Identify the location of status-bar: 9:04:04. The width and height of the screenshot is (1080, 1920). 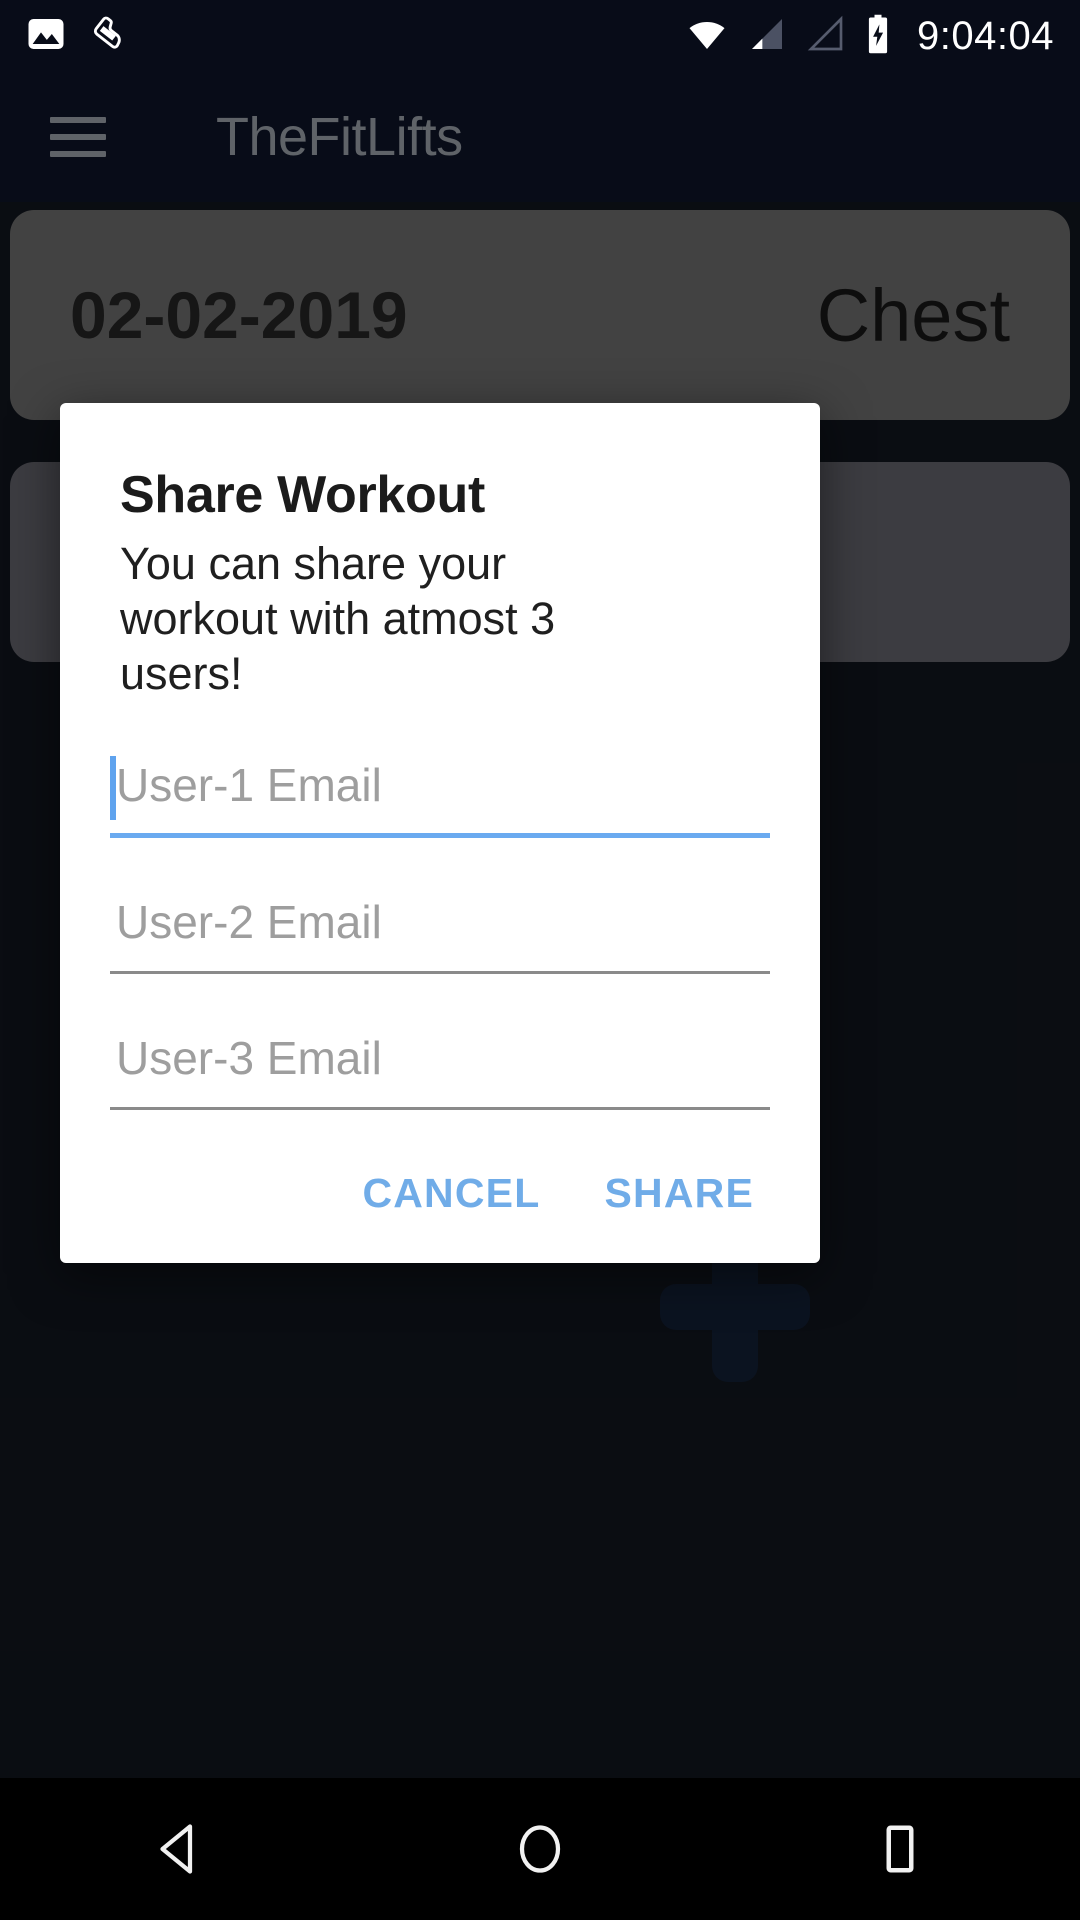
(540, 36).